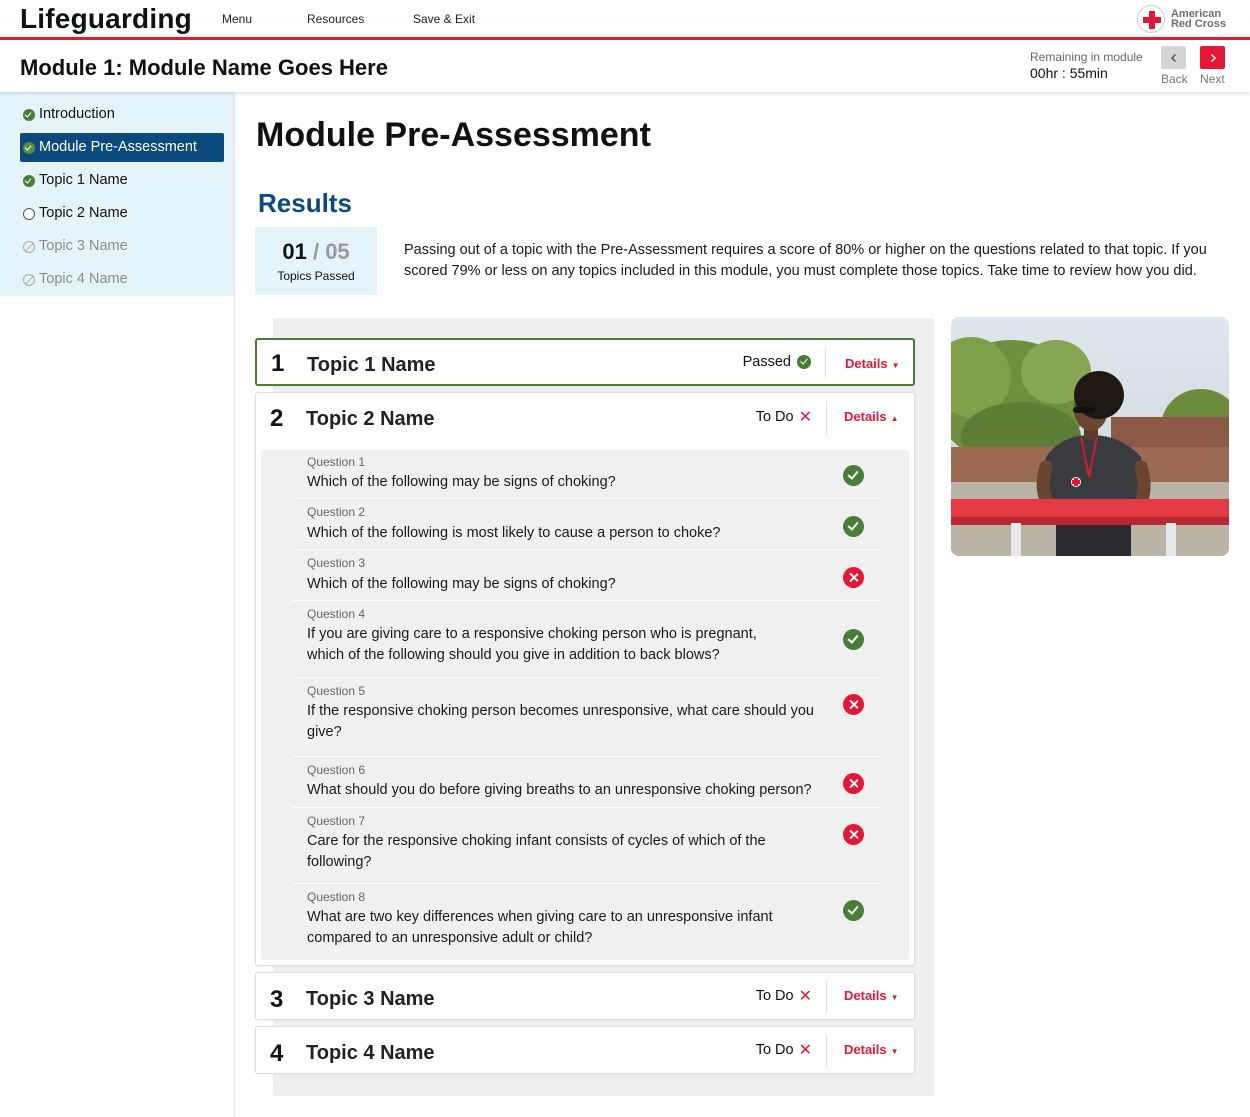  Describe the element at coordinates (316, 276) in the screenshot. I see `score-label: Topics Passed` at that location.